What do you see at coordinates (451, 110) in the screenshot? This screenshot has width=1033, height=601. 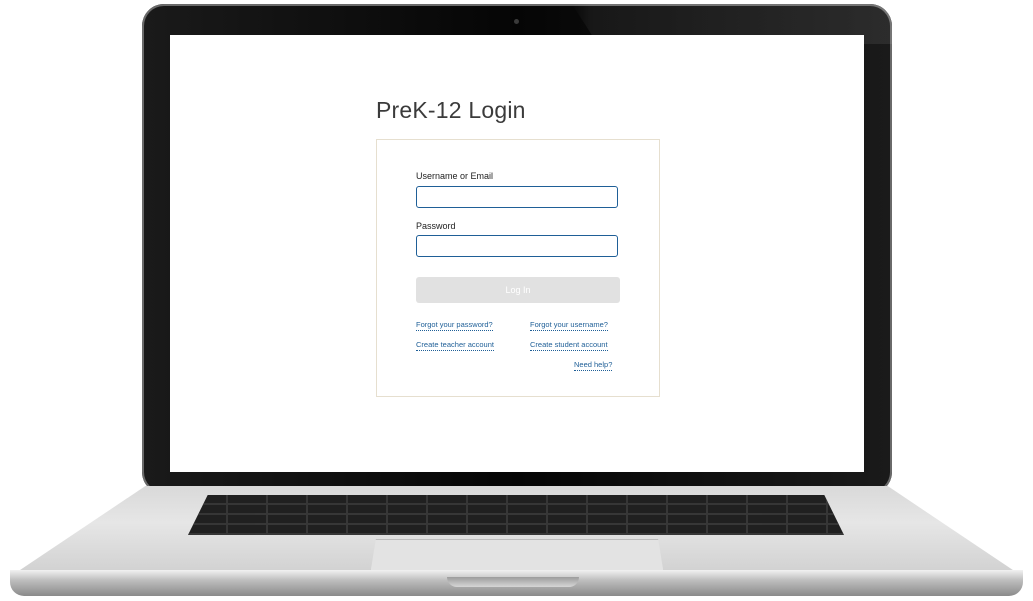 I see `page-title: PreK-12 Login` at bounding box center [451, 110].